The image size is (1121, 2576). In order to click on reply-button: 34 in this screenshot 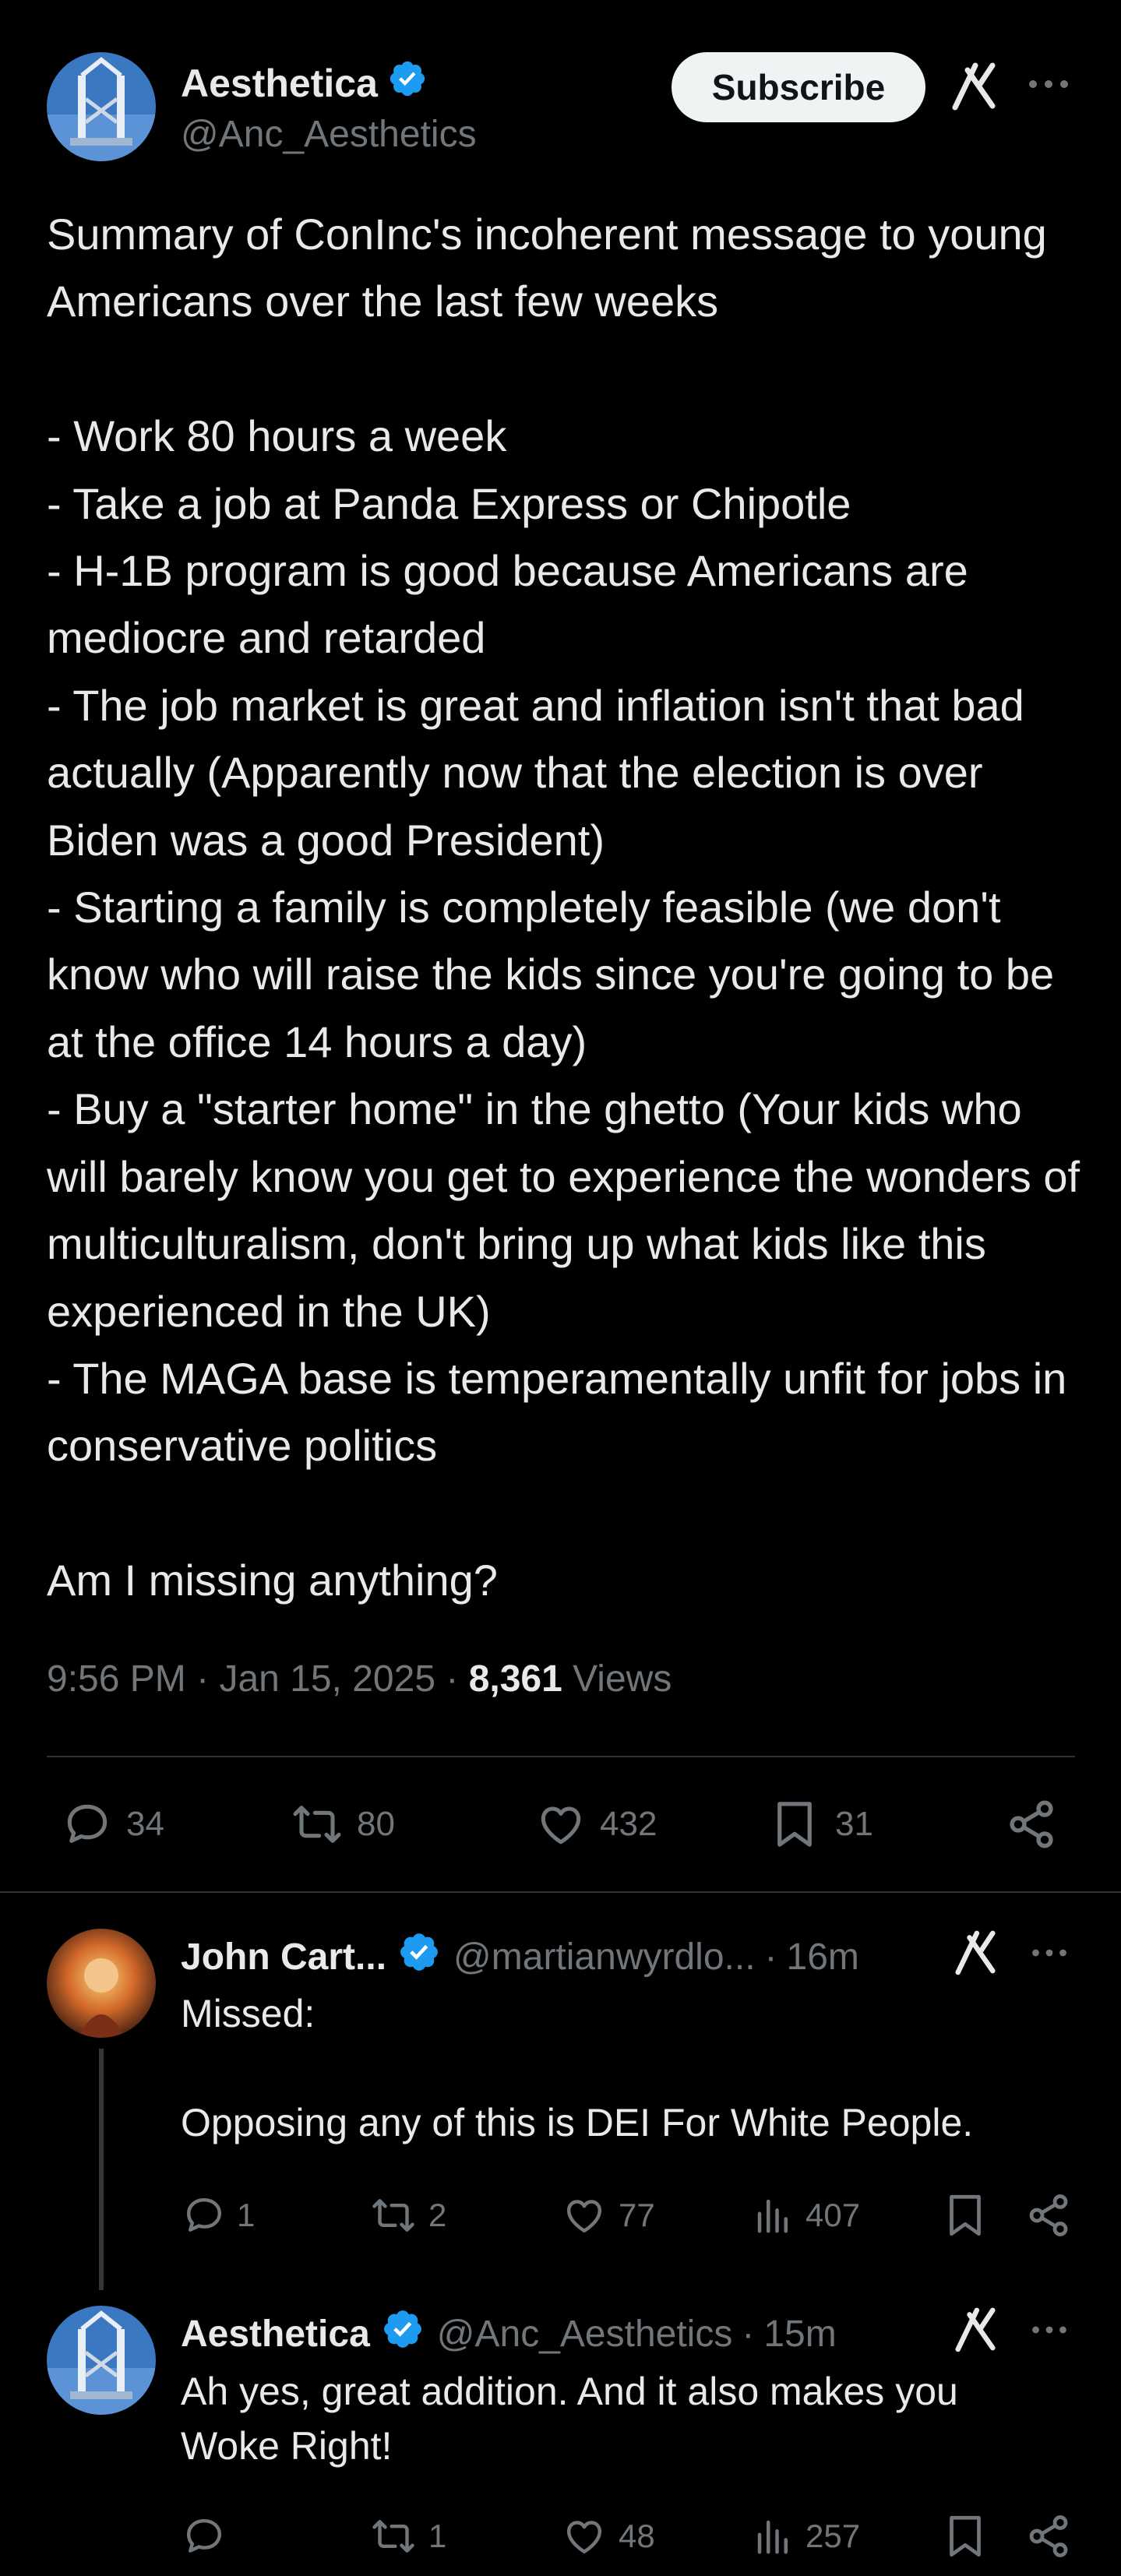, I will do `click(113, 1824)`.